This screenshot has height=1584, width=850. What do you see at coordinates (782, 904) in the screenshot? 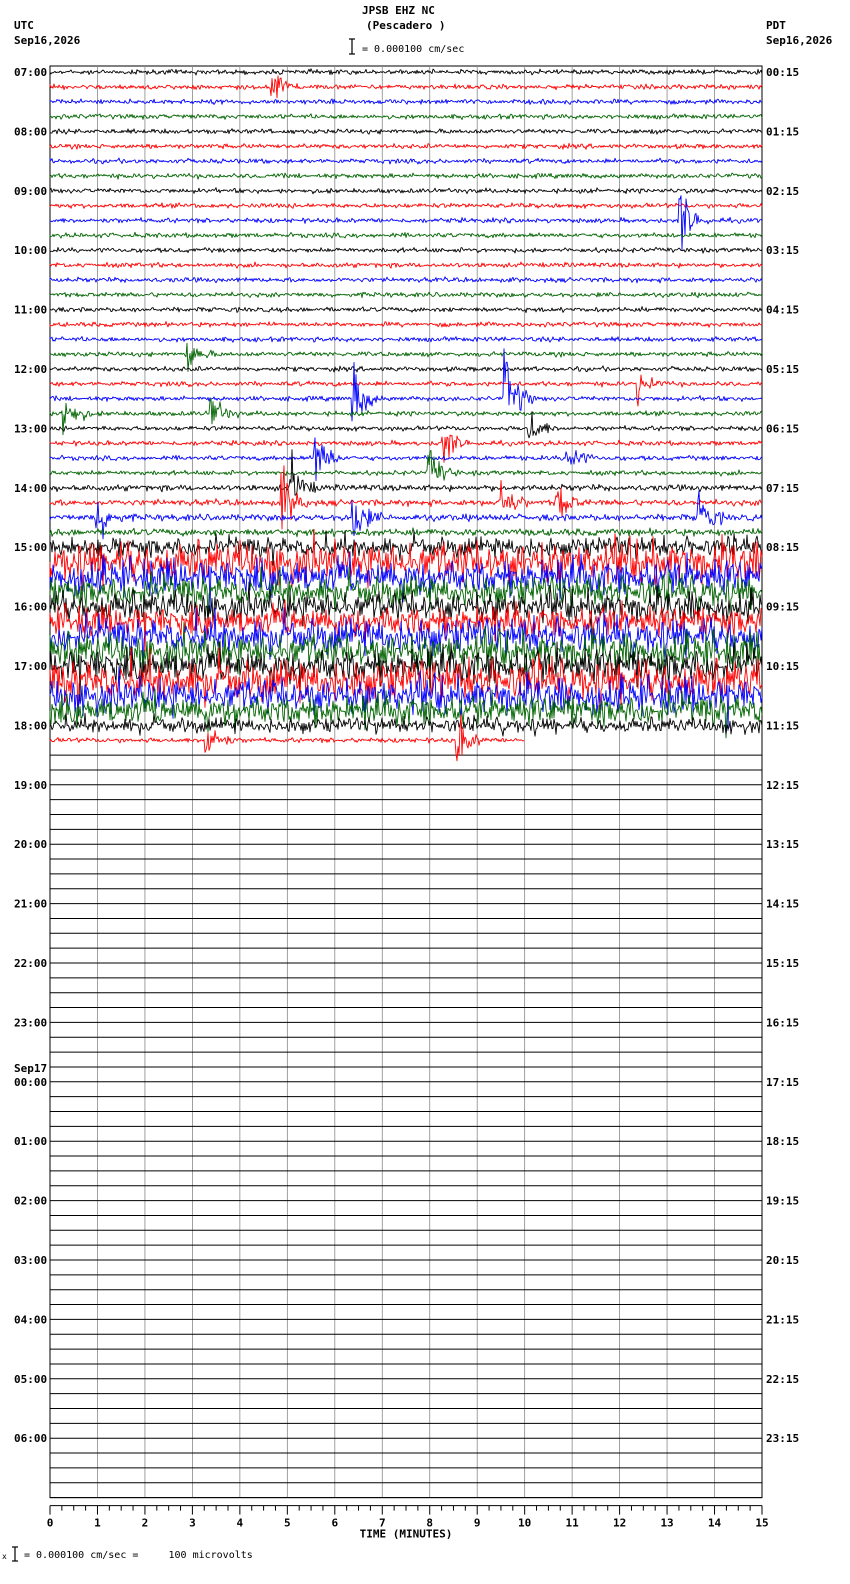
I see `pdt-hour-label: 14:15` at bounding box center [782, 904].